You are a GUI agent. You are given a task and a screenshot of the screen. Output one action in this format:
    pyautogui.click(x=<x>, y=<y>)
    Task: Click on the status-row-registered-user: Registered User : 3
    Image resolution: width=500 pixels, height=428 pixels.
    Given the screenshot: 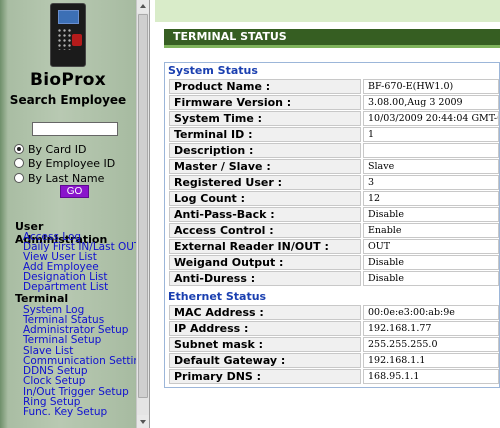 What is the action you would take?
    pyautogui.click(x=334, y=182)
    